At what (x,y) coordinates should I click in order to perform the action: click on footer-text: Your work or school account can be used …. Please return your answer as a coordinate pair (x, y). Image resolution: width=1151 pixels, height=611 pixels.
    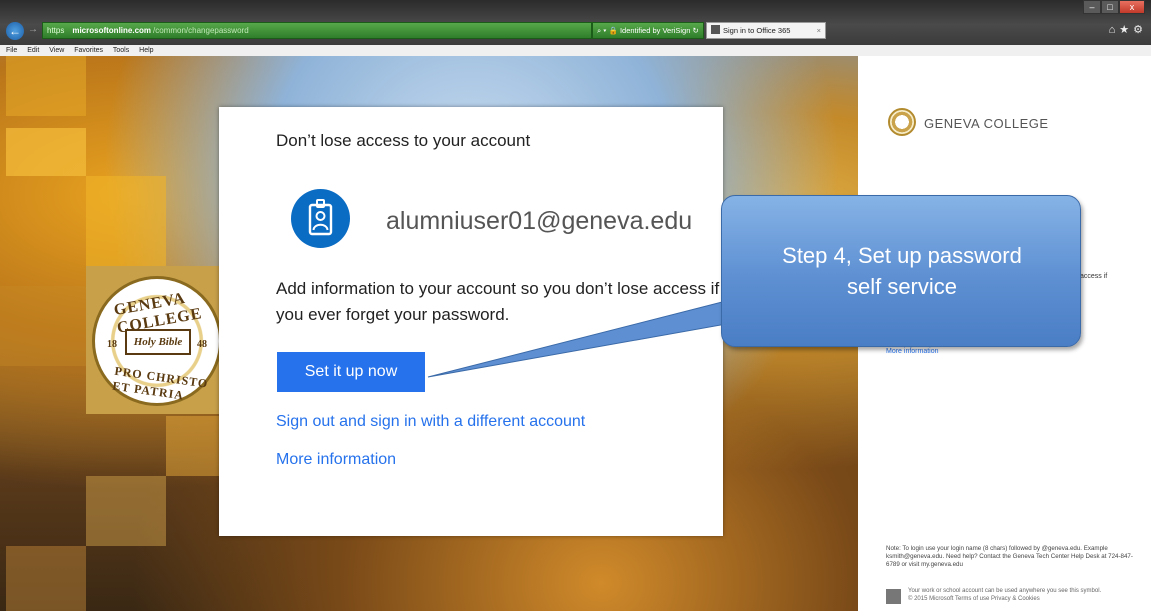
    Looking at the image, I should click on (1004, 595).